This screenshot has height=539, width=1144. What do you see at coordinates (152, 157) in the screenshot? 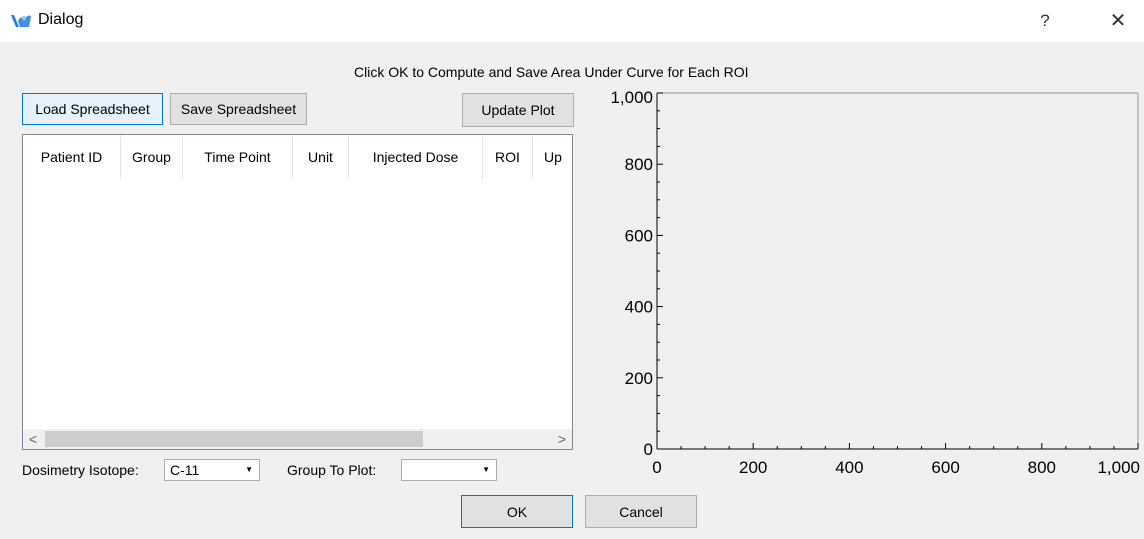
I see `column-header-group: Group` at bounding box center [152, 157].